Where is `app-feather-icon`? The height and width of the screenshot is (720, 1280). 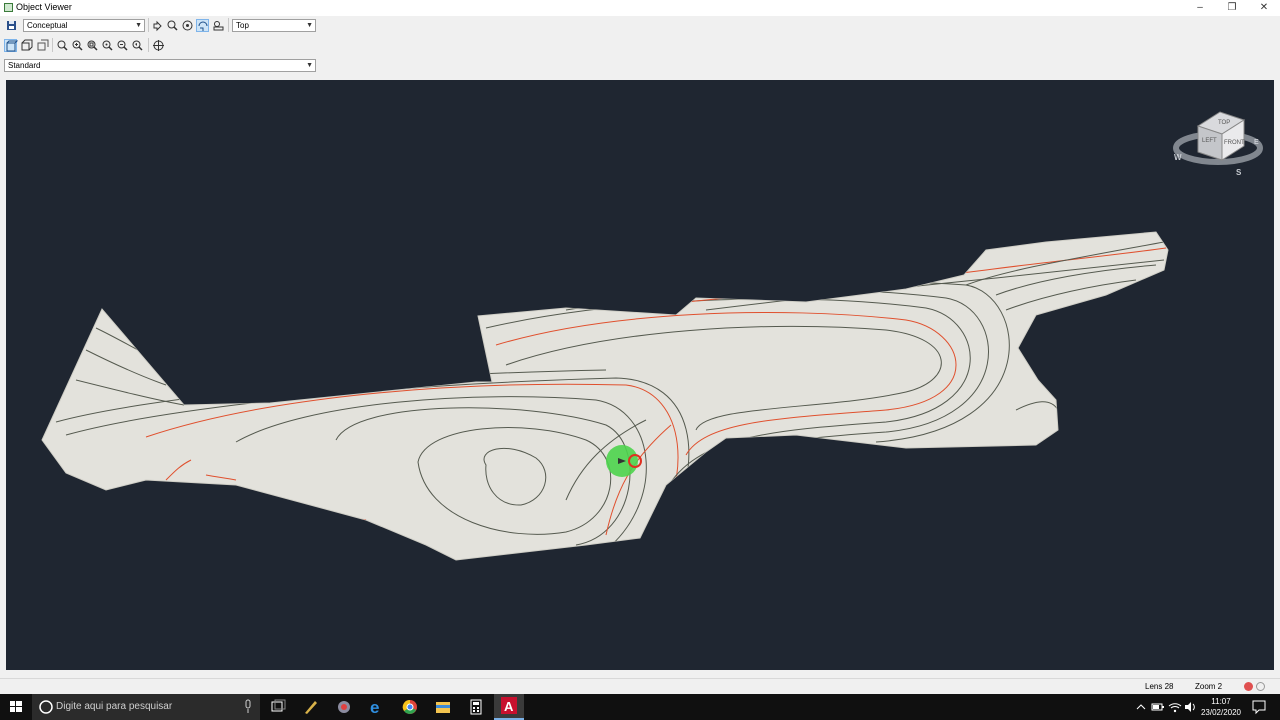 app-feather-icon is located at coordinates (311, 707).